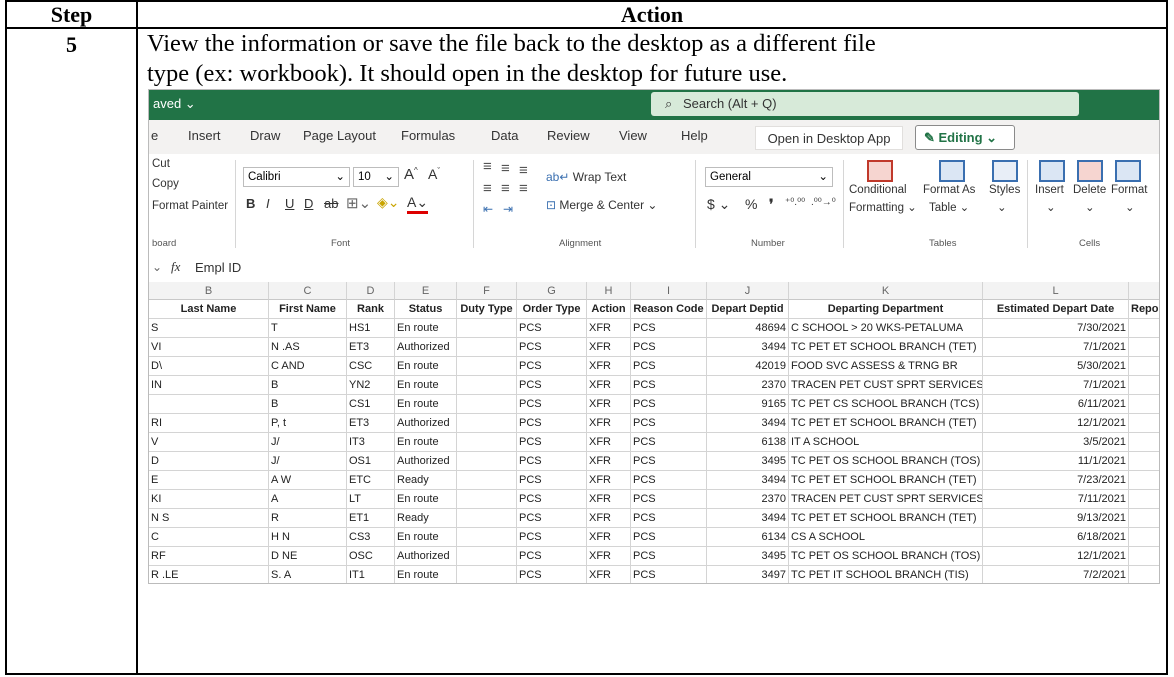 The image size is (1174, 677). Describe the element at coordinates (504, 135) in the screenshot. I see `tab-data: Data` at that location.